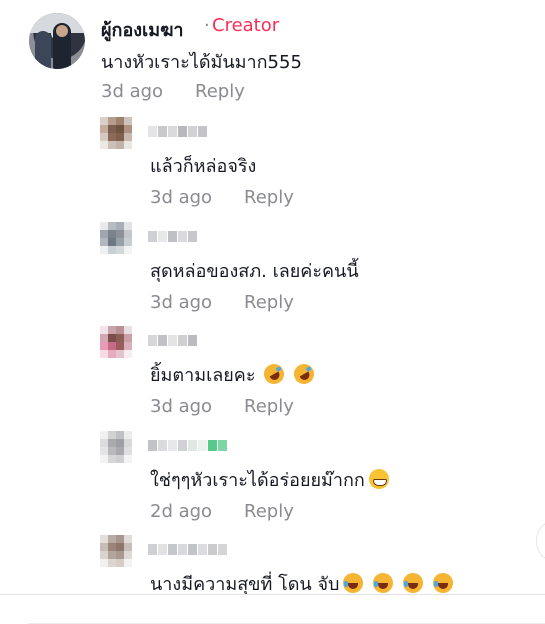 This screenshot has height=624, width=545. What do you see at coordinates (181, 511) in the screenshot?
I see `reply-time: 2d ago` at bounding box center [181, 511].